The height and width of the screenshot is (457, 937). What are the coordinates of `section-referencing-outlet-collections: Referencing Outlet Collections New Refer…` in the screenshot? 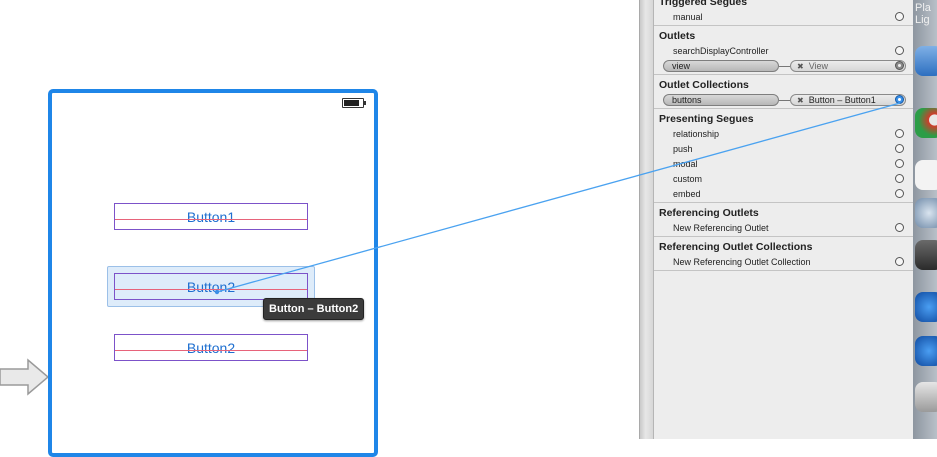 It's located at (783, 254).